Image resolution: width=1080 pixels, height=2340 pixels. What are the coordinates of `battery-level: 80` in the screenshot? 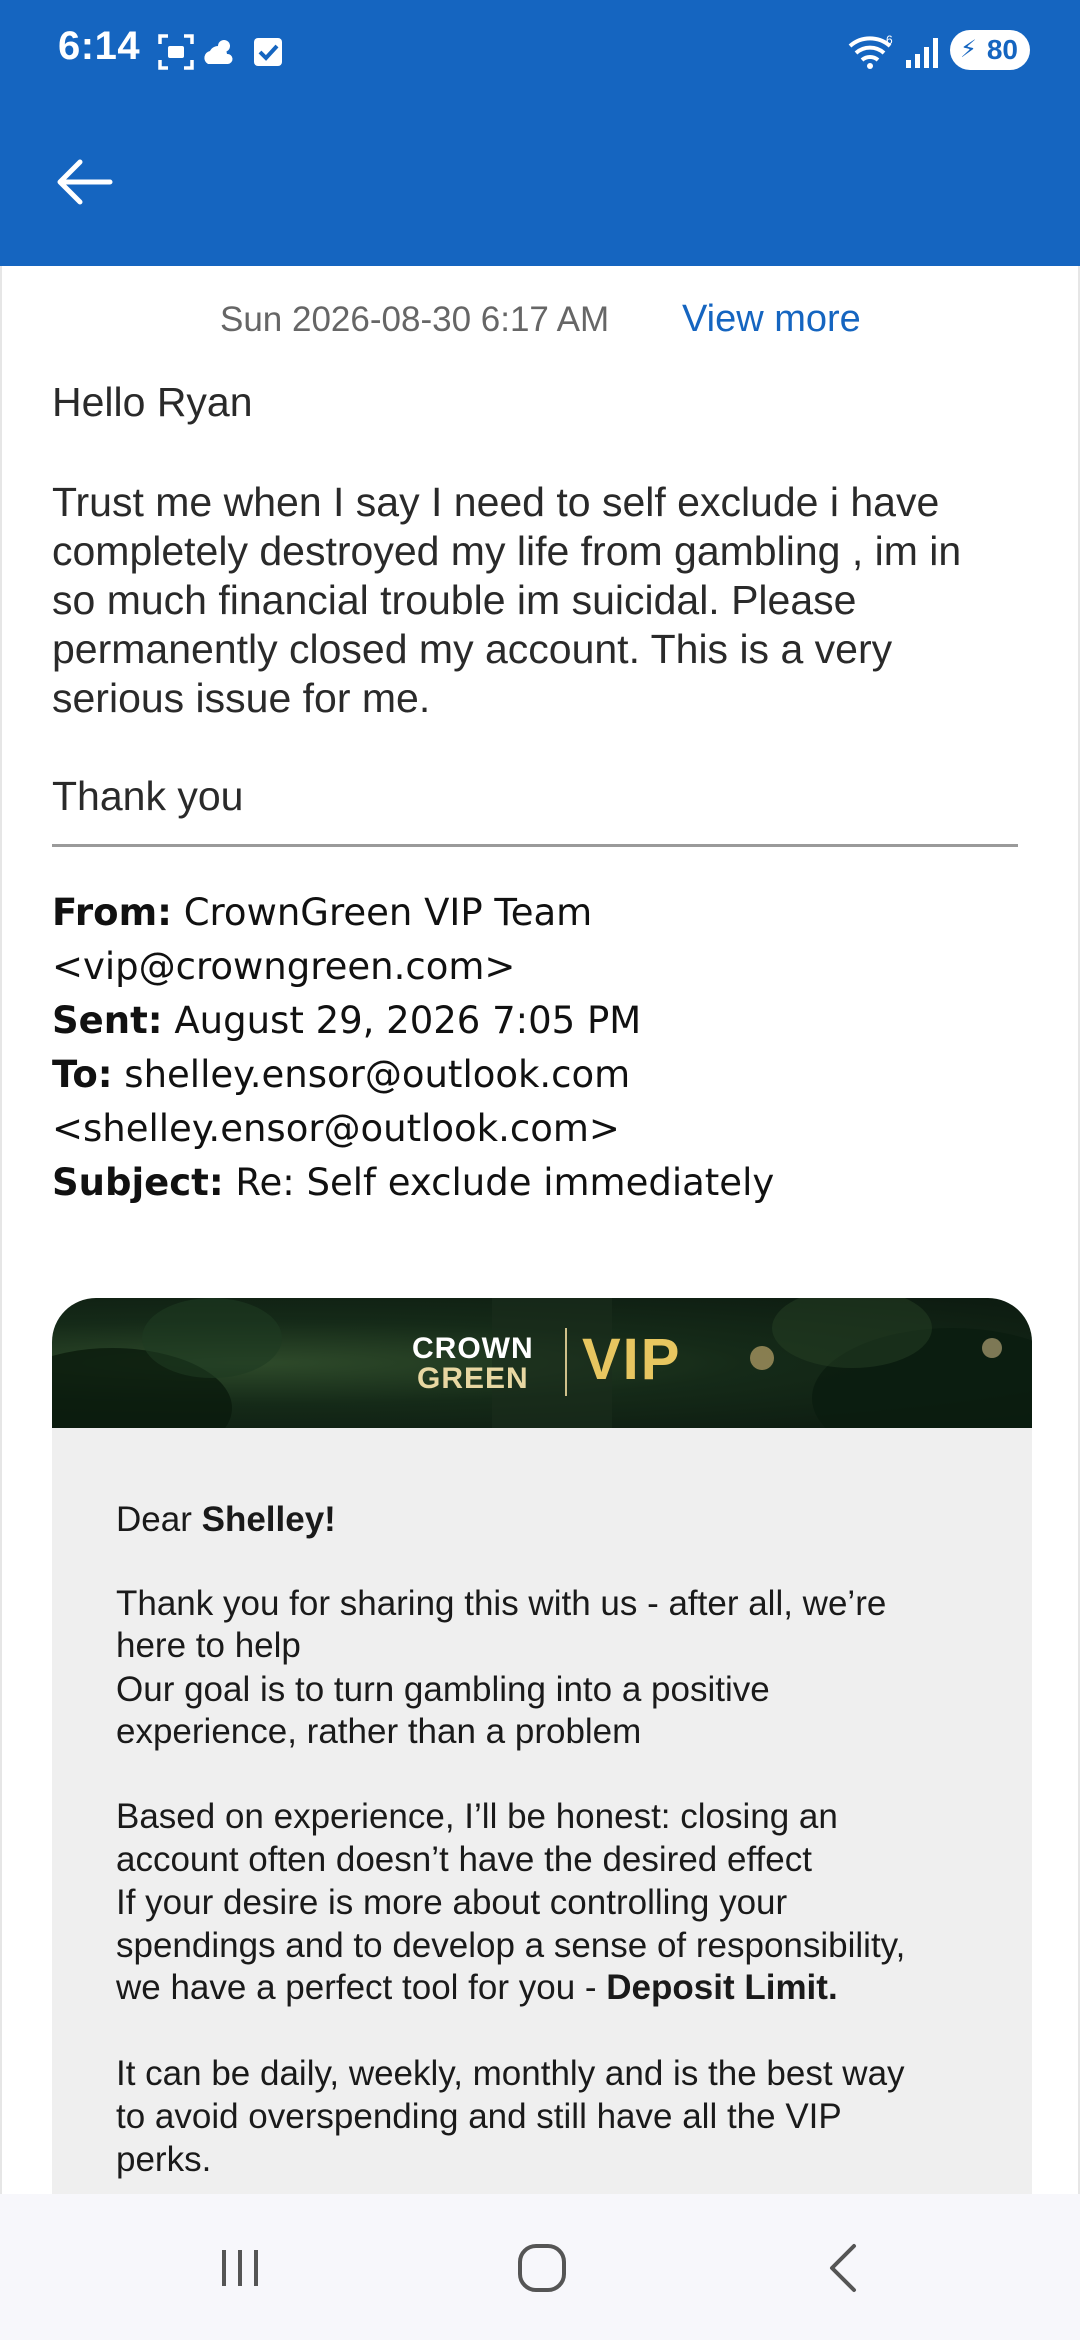 It's located at (1002, 49).